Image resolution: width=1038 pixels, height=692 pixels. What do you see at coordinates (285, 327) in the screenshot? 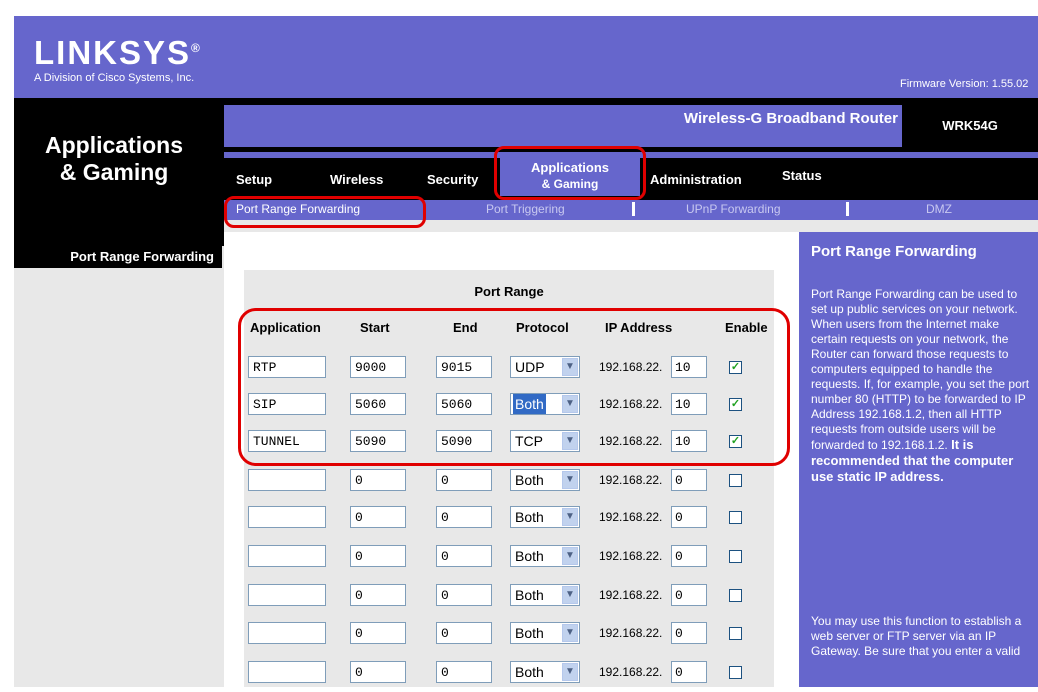
I see `col-header-application: Application` at bounding box center [285, 327].